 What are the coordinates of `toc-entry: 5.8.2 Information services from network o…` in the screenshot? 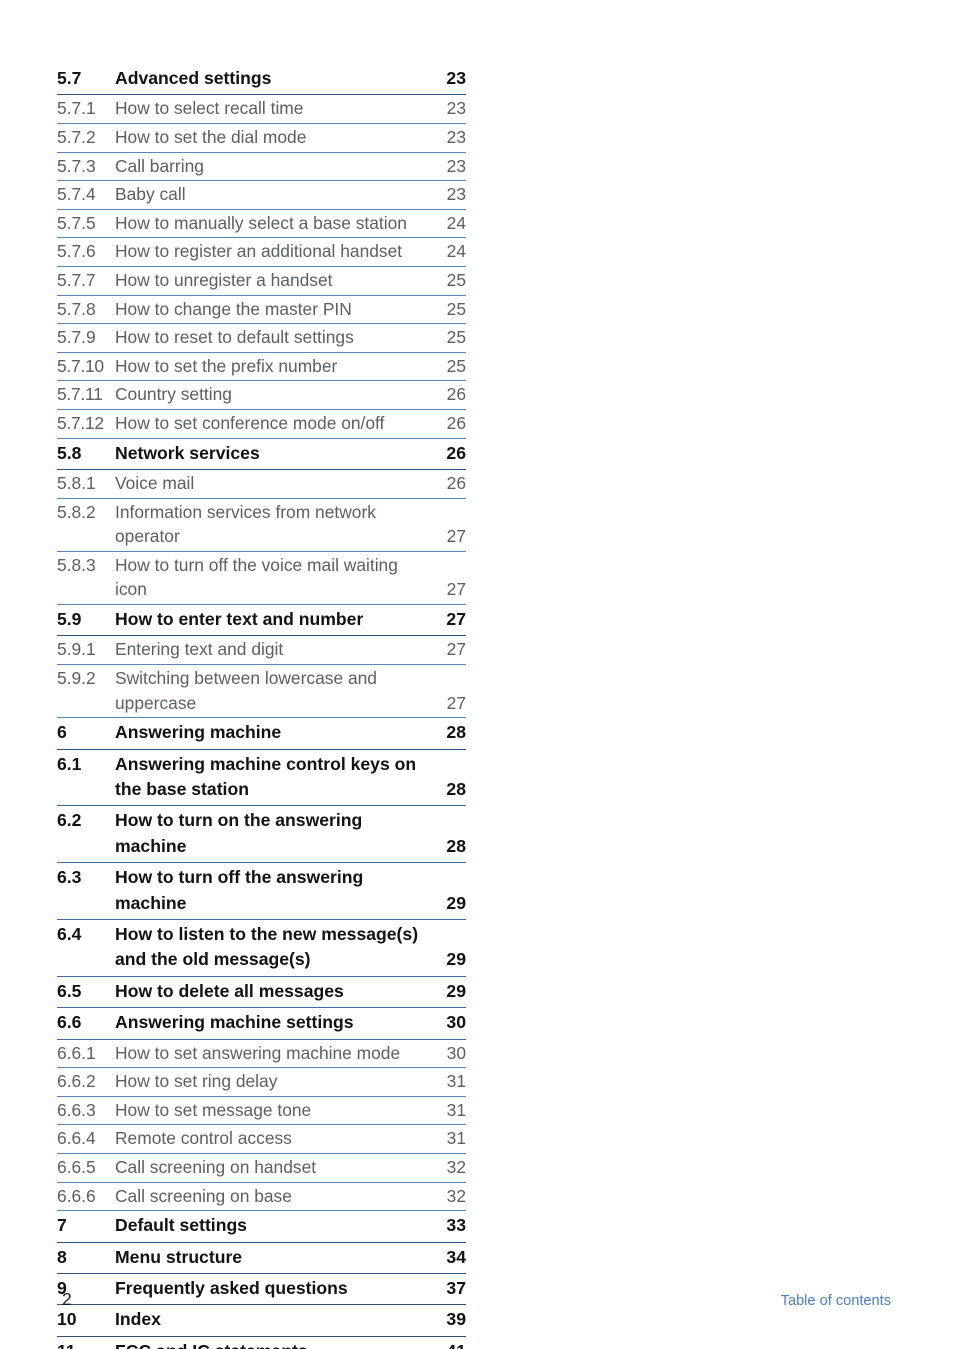 It's located at (261, 525).